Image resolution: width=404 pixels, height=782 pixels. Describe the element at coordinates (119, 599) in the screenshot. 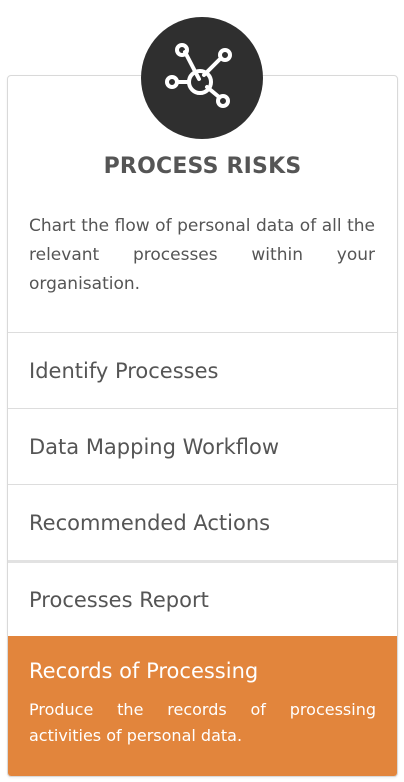

I see `menu-item-label: Processes Report` at that location.